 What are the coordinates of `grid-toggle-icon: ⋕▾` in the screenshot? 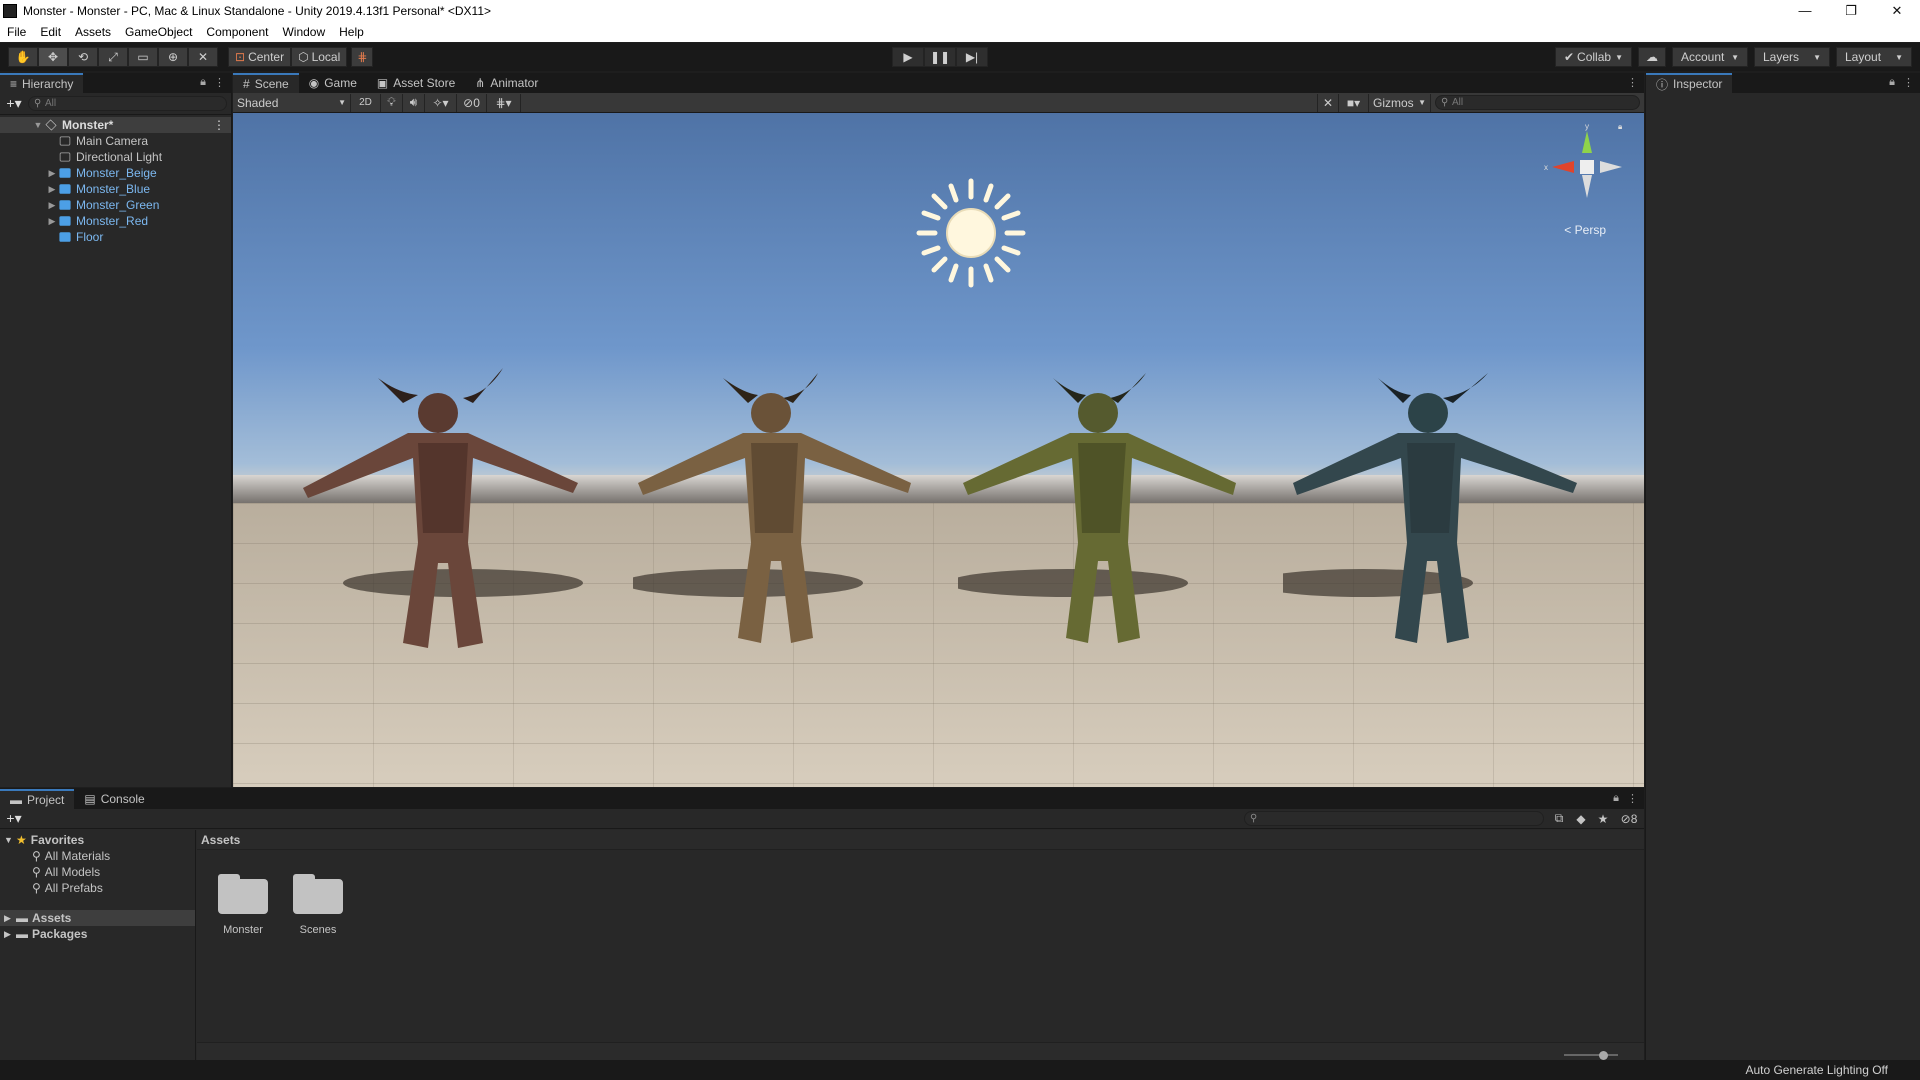 It's located at (504, 102).